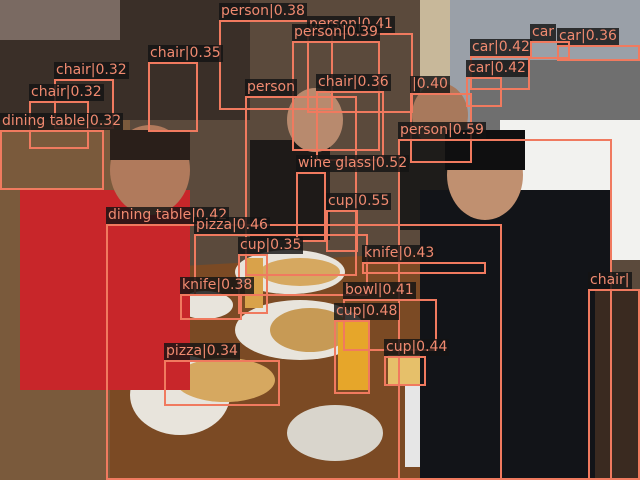 This screenshot has height=480, width=640. Describe the element at coordinates (610, 280) in the screenshot. I see `detection-label: chair|` at that location.